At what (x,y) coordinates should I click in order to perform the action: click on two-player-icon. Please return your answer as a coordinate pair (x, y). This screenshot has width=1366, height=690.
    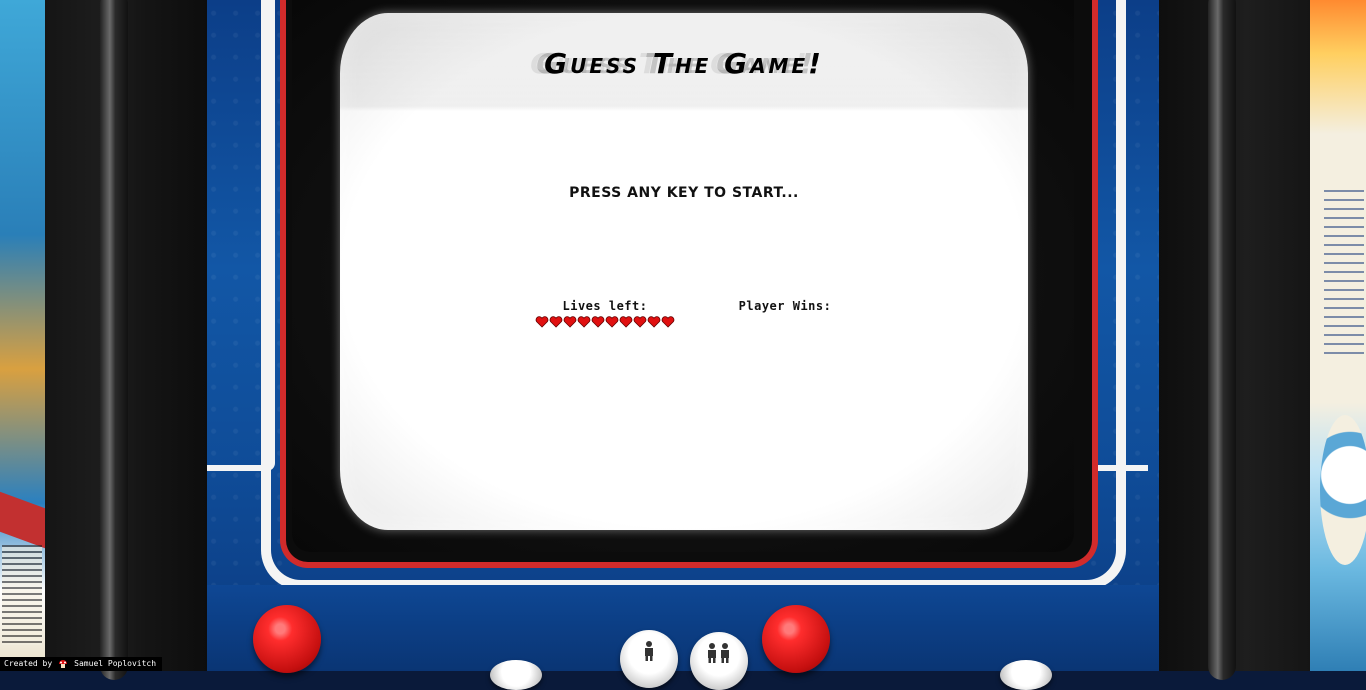
    Looking at the image, I should click on (719, 655).